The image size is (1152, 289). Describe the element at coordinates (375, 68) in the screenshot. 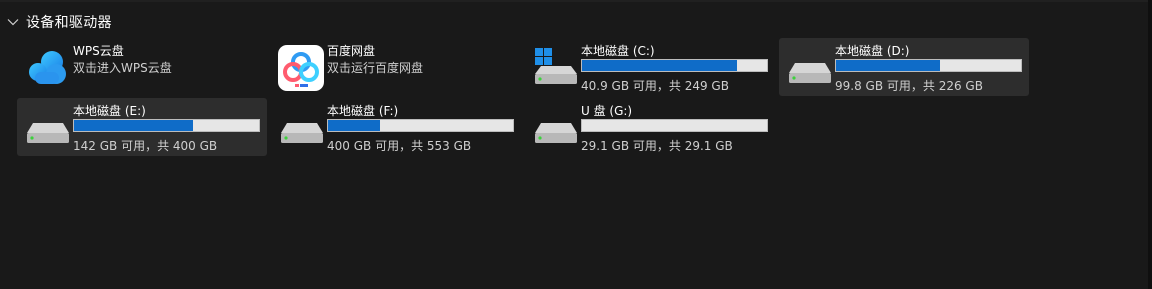

I see `app-subtitle: 双击运行百度网盘` at that location.